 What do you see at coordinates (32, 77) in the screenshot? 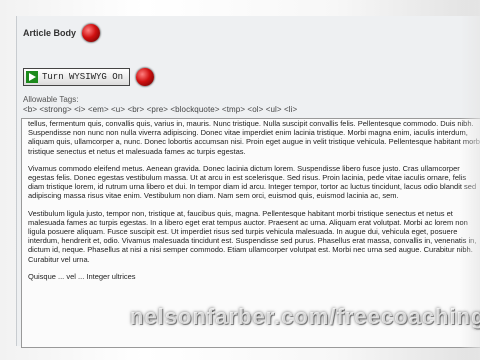
I see `green-arrow-icon` at bounding box center [32, 77].